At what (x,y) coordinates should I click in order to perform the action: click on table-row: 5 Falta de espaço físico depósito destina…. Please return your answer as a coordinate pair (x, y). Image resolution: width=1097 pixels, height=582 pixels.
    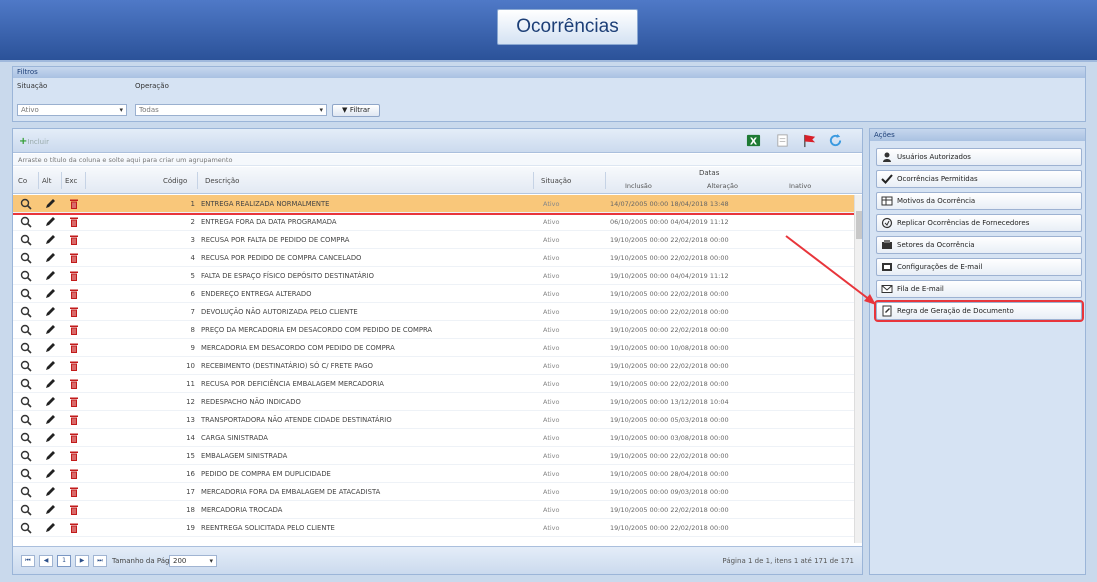
    Looking at the image, I should click on (433, 276).